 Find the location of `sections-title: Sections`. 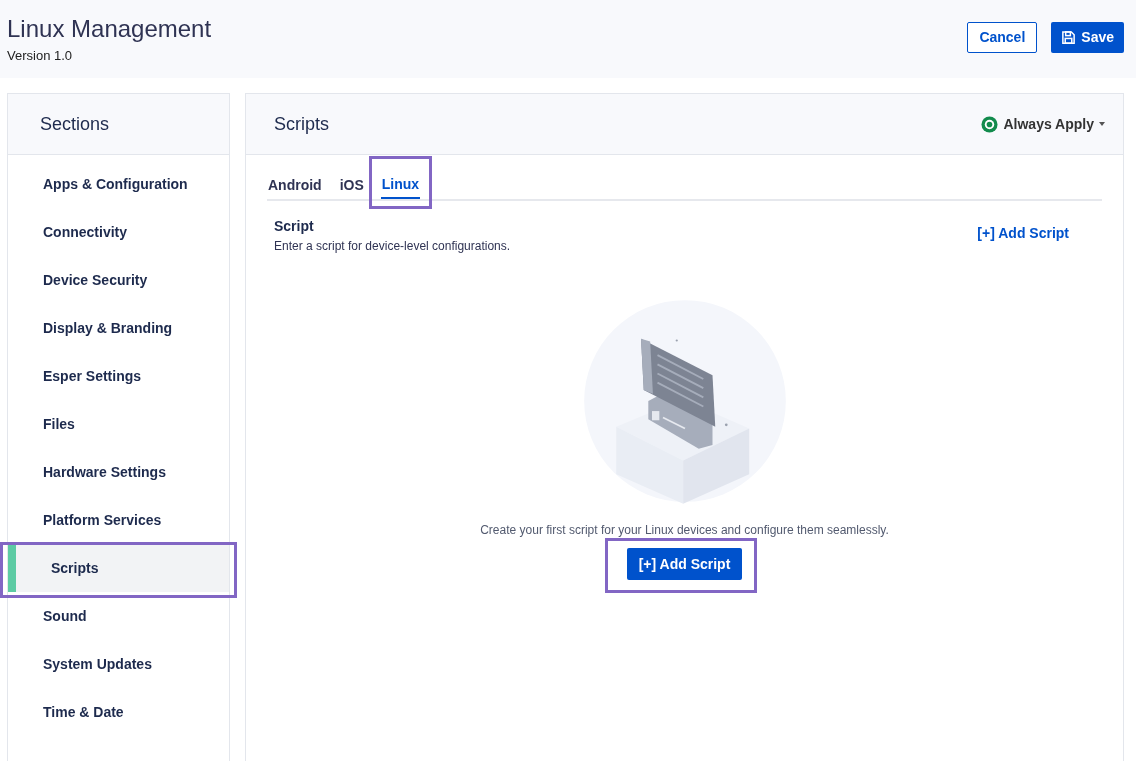

sections-title: Sections is located at coordinates (75, 124).